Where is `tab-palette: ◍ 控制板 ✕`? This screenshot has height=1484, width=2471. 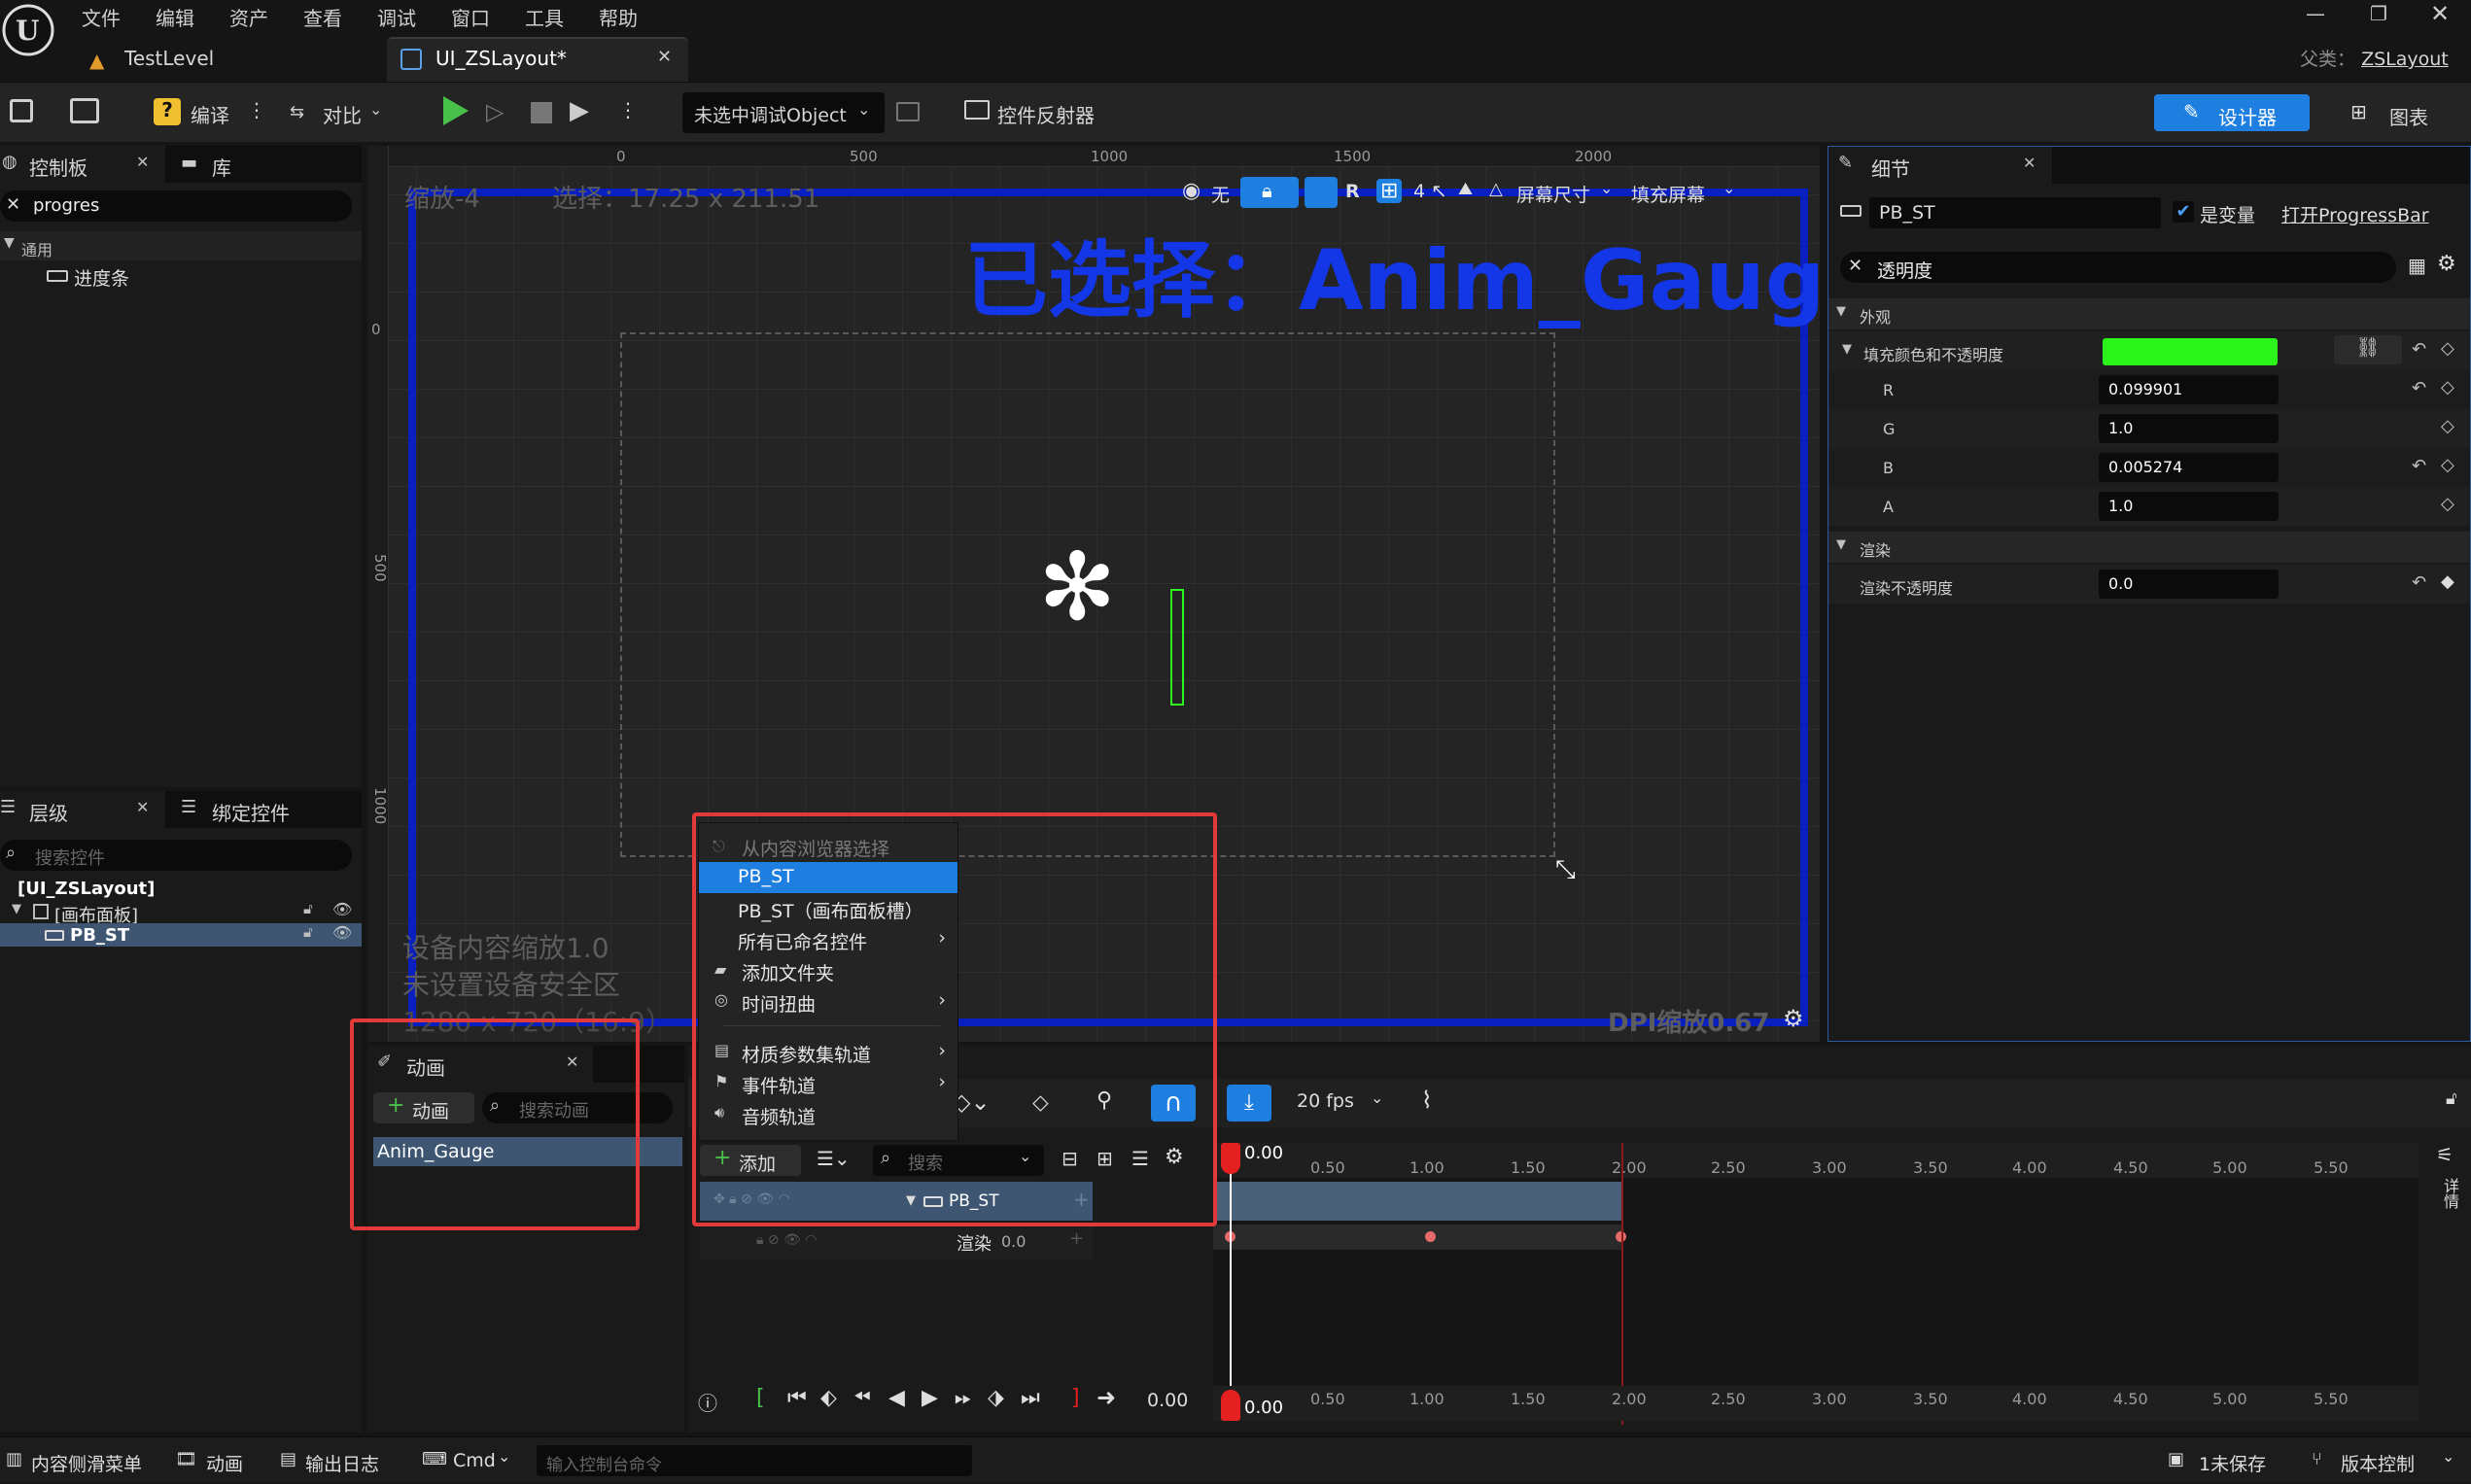
tab-palette: ◍ 控制板 ✕ is located at coordinates (82, 164).